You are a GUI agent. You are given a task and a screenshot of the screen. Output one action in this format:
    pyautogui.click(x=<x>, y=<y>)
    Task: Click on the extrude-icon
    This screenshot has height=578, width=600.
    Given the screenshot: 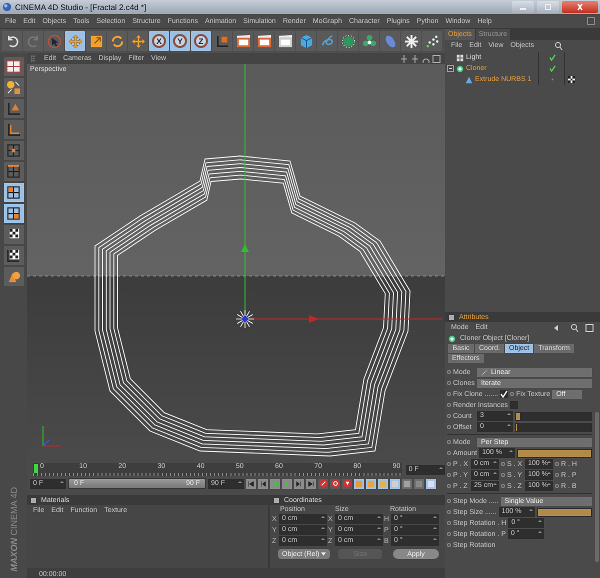 What is the action you would take?
    pyautogui.click(x=469, y=80)
    